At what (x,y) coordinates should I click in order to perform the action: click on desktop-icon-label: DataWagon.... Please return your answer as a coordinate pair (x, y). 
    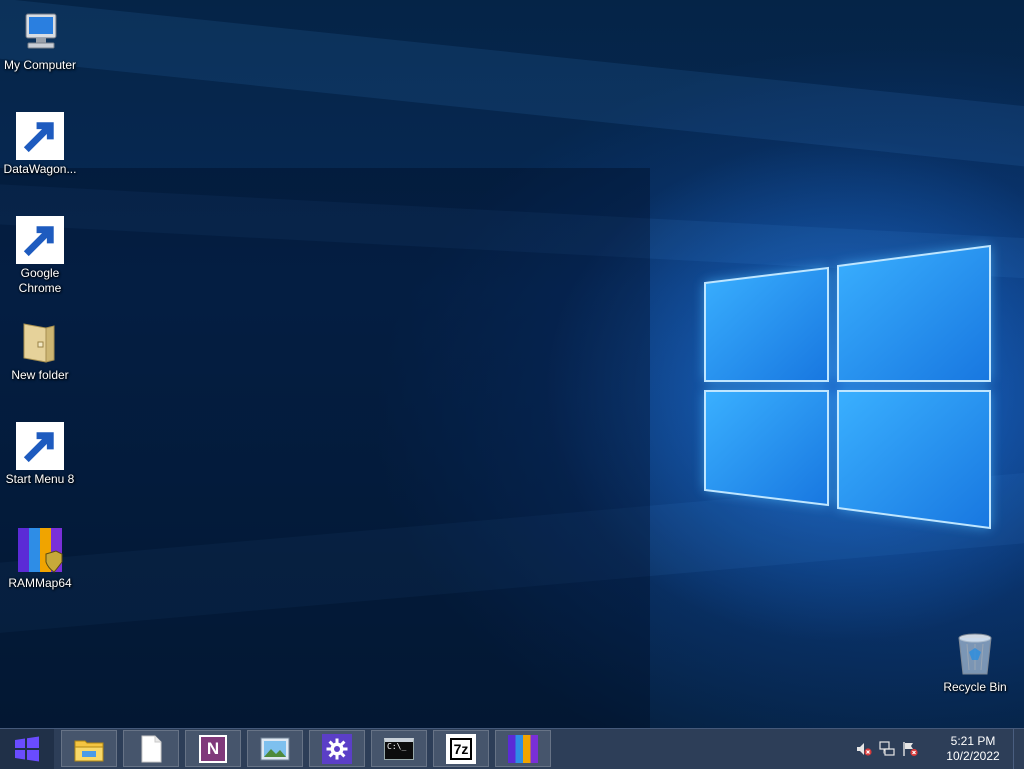
    Looking at the image, I should click on (40, 169).